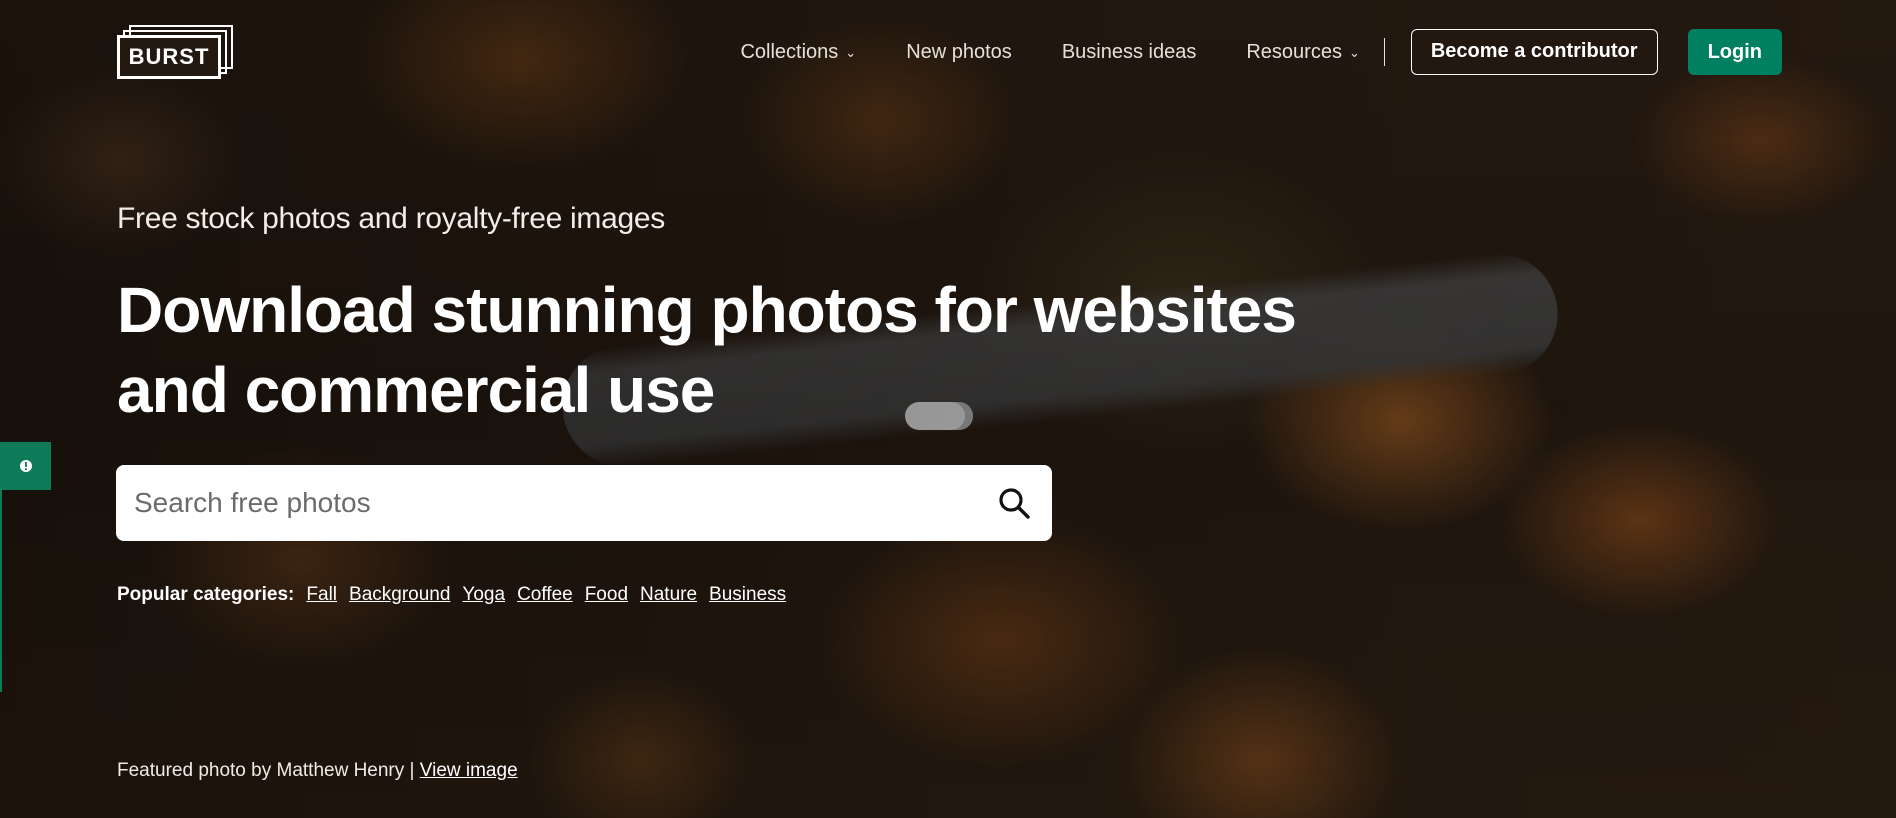  What do you see at coordinates (399, 595) in the screenshot?
I see `category-link-background: Background` at bounding box center [399, 595].